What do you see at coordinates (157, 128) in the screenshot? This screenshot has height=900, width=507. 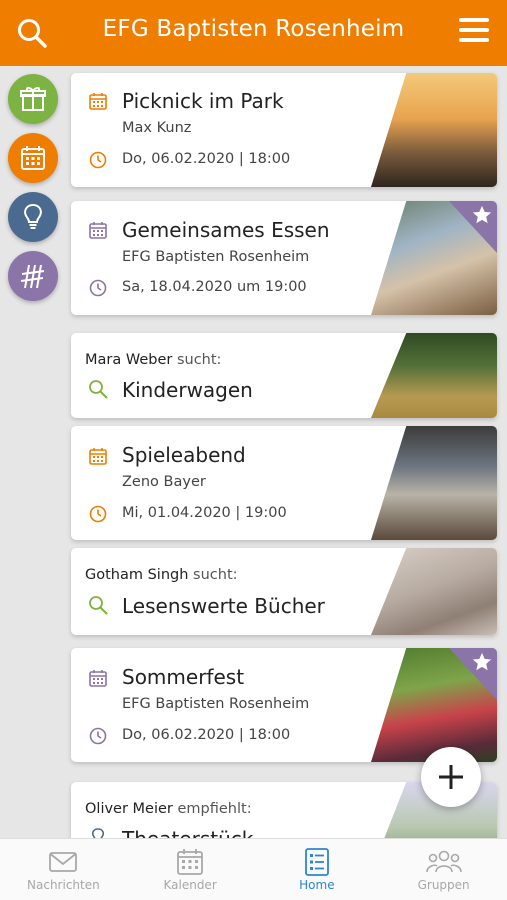 I see `event-organizer: Max Kunz` at bounding box center [157, 128].